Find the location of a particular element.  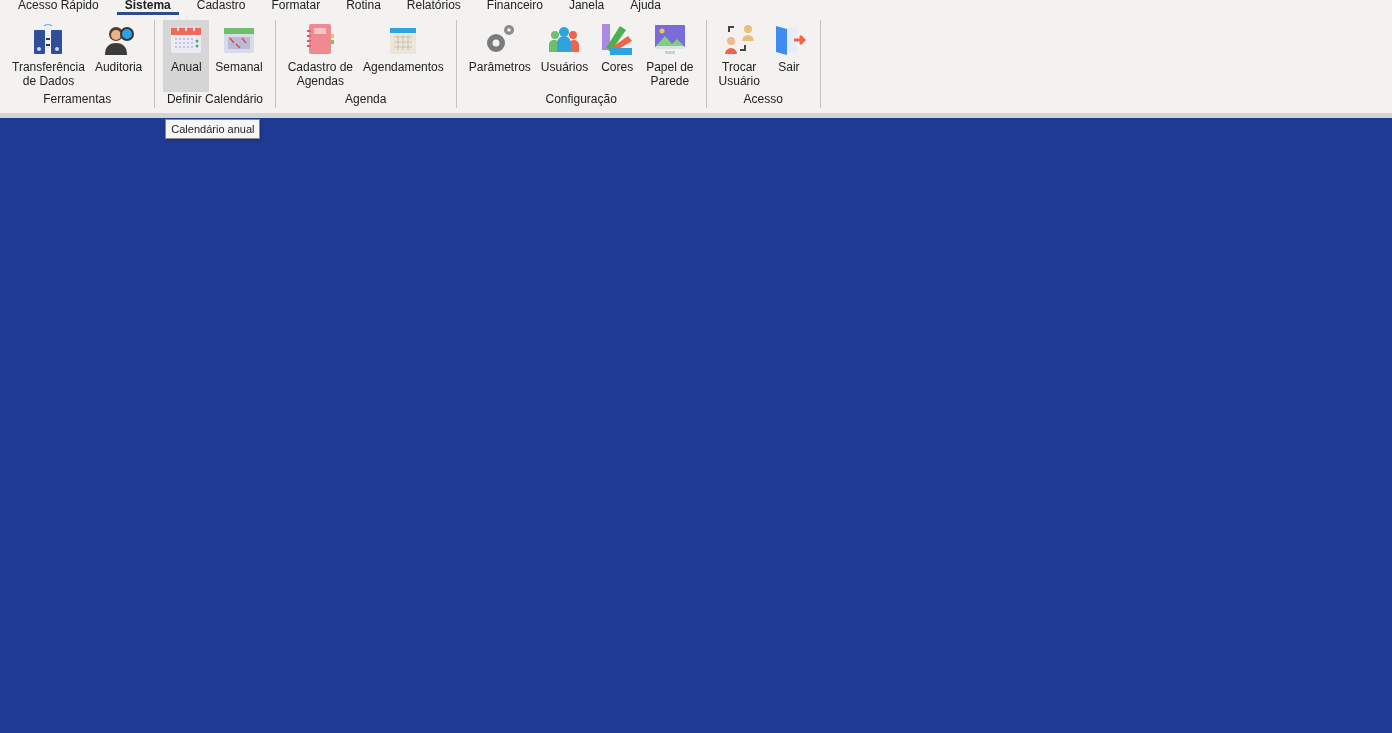

group-label: Agenda is located at coordinates (366, 100).